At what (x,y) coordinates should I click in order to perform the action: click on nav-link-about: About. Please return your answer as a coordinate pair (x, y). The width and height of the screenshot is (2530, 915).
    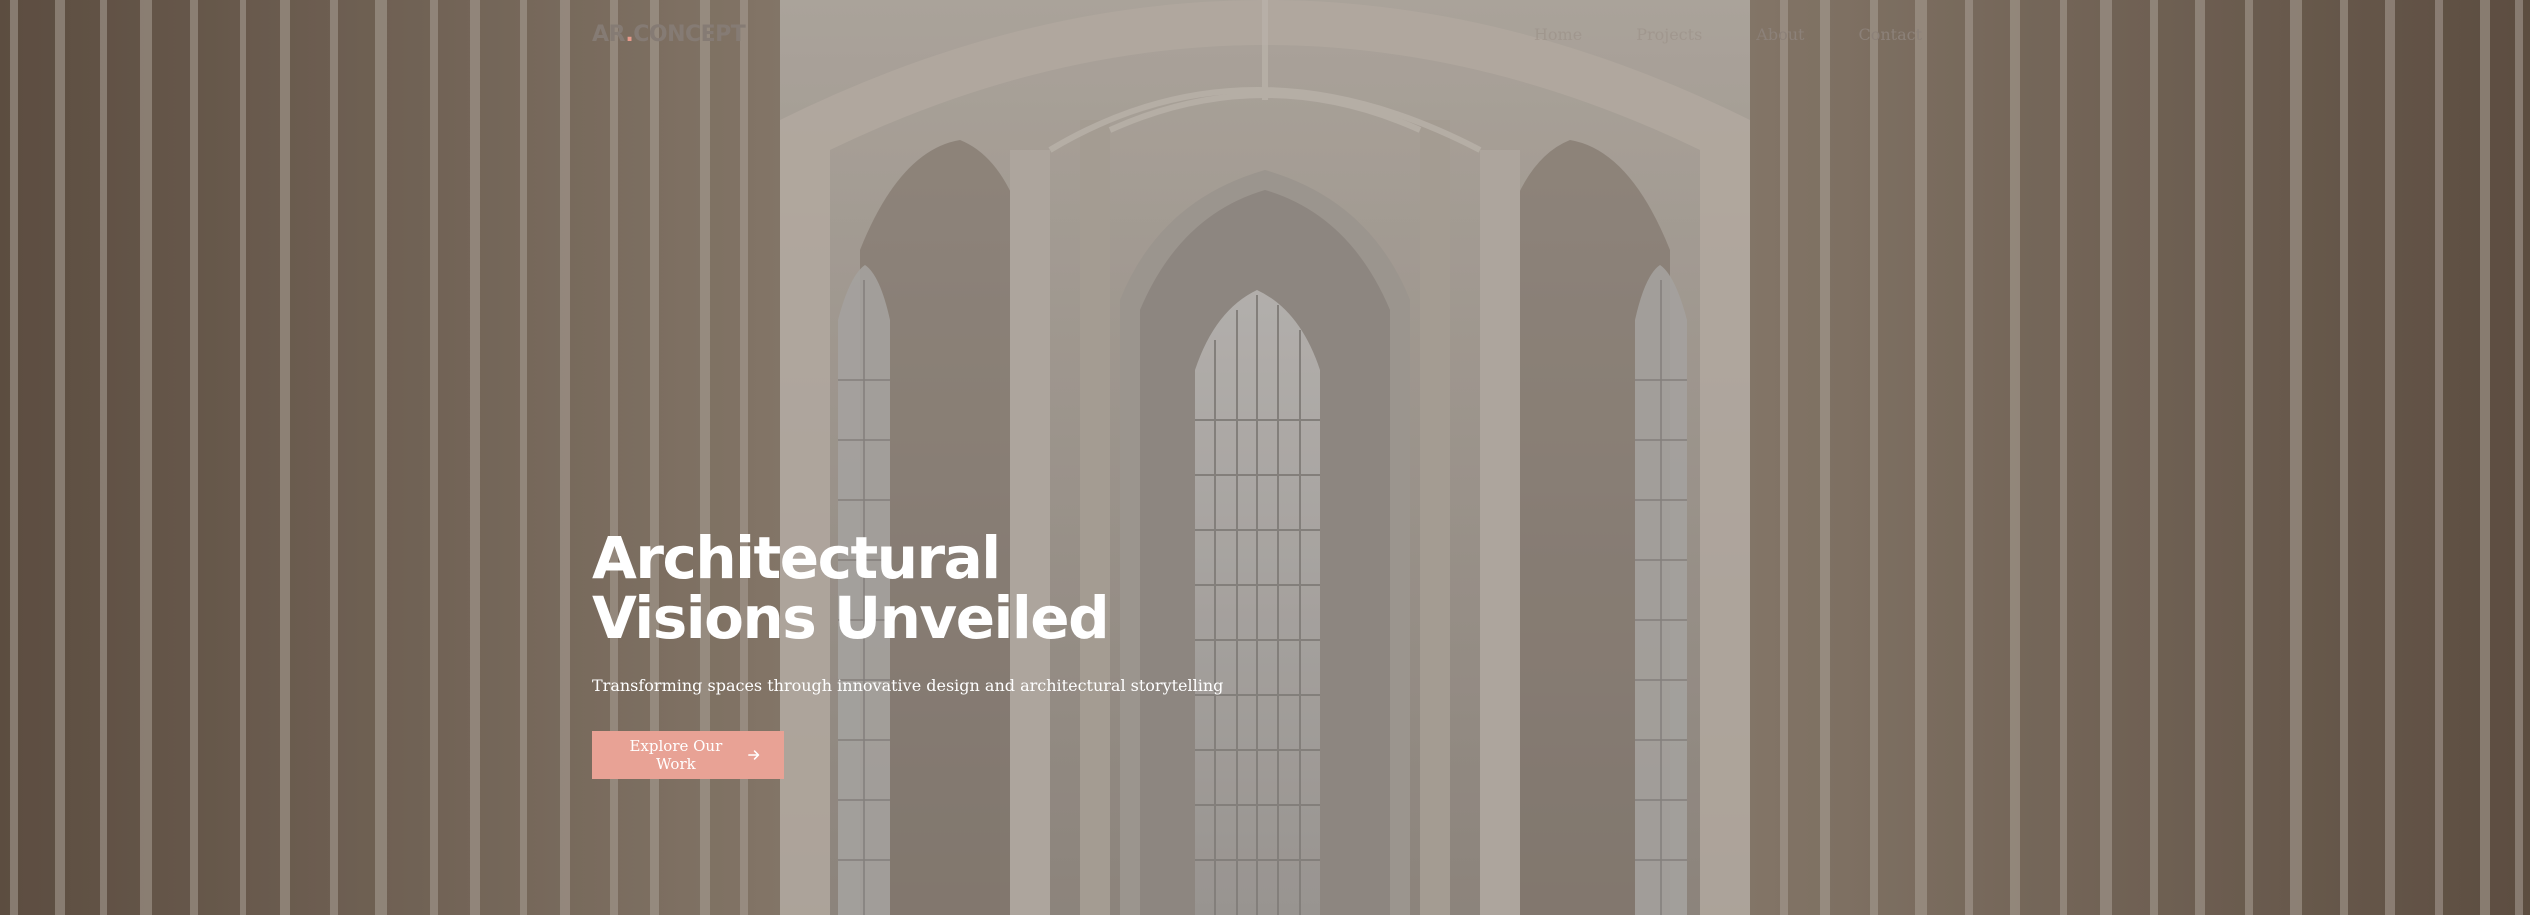
    Looking at the image, I should click on (1780, 34).